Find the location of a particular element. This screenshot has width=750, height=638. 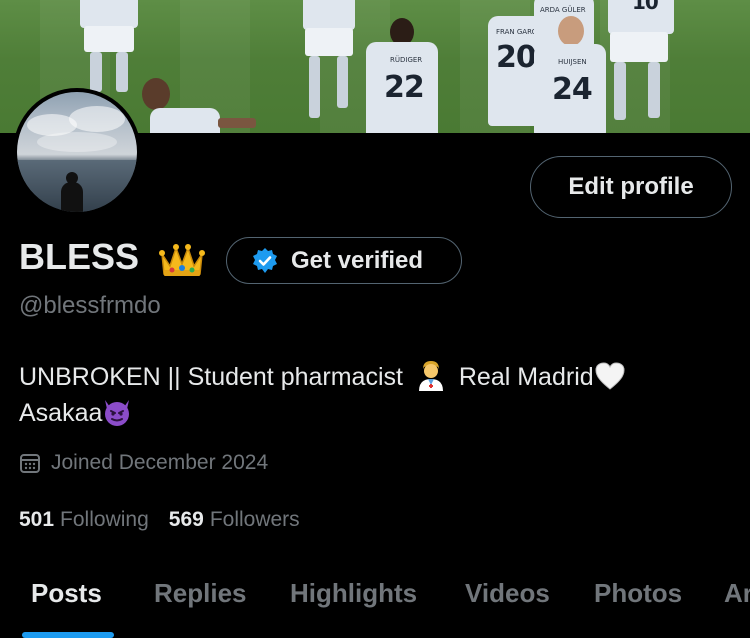

user-handle: @blessfrmdo is located at coordinates (90, 305).